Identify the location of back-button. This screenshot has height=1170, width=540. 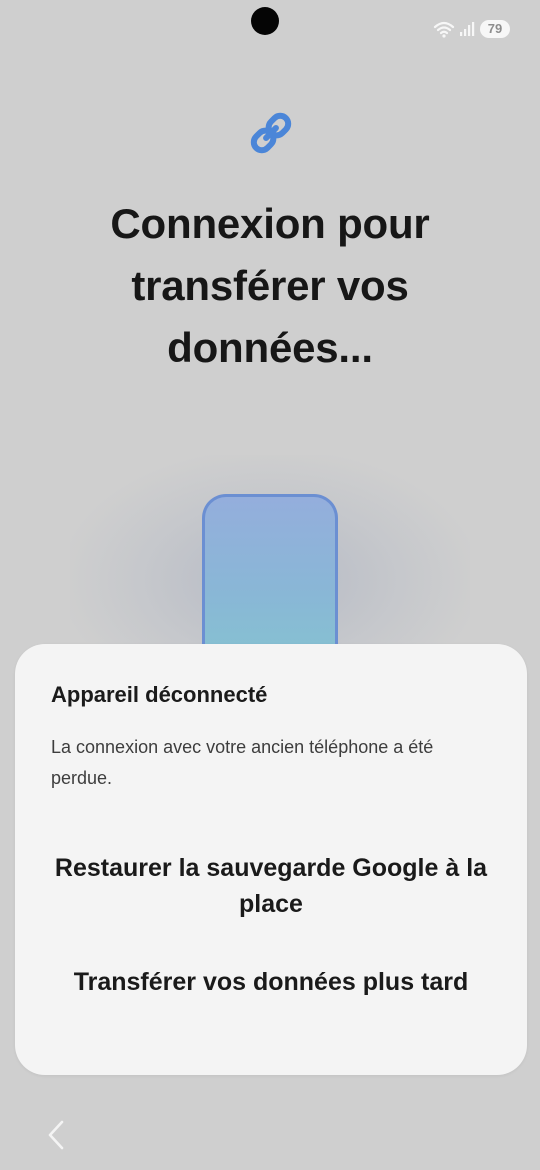
(55, 1135).